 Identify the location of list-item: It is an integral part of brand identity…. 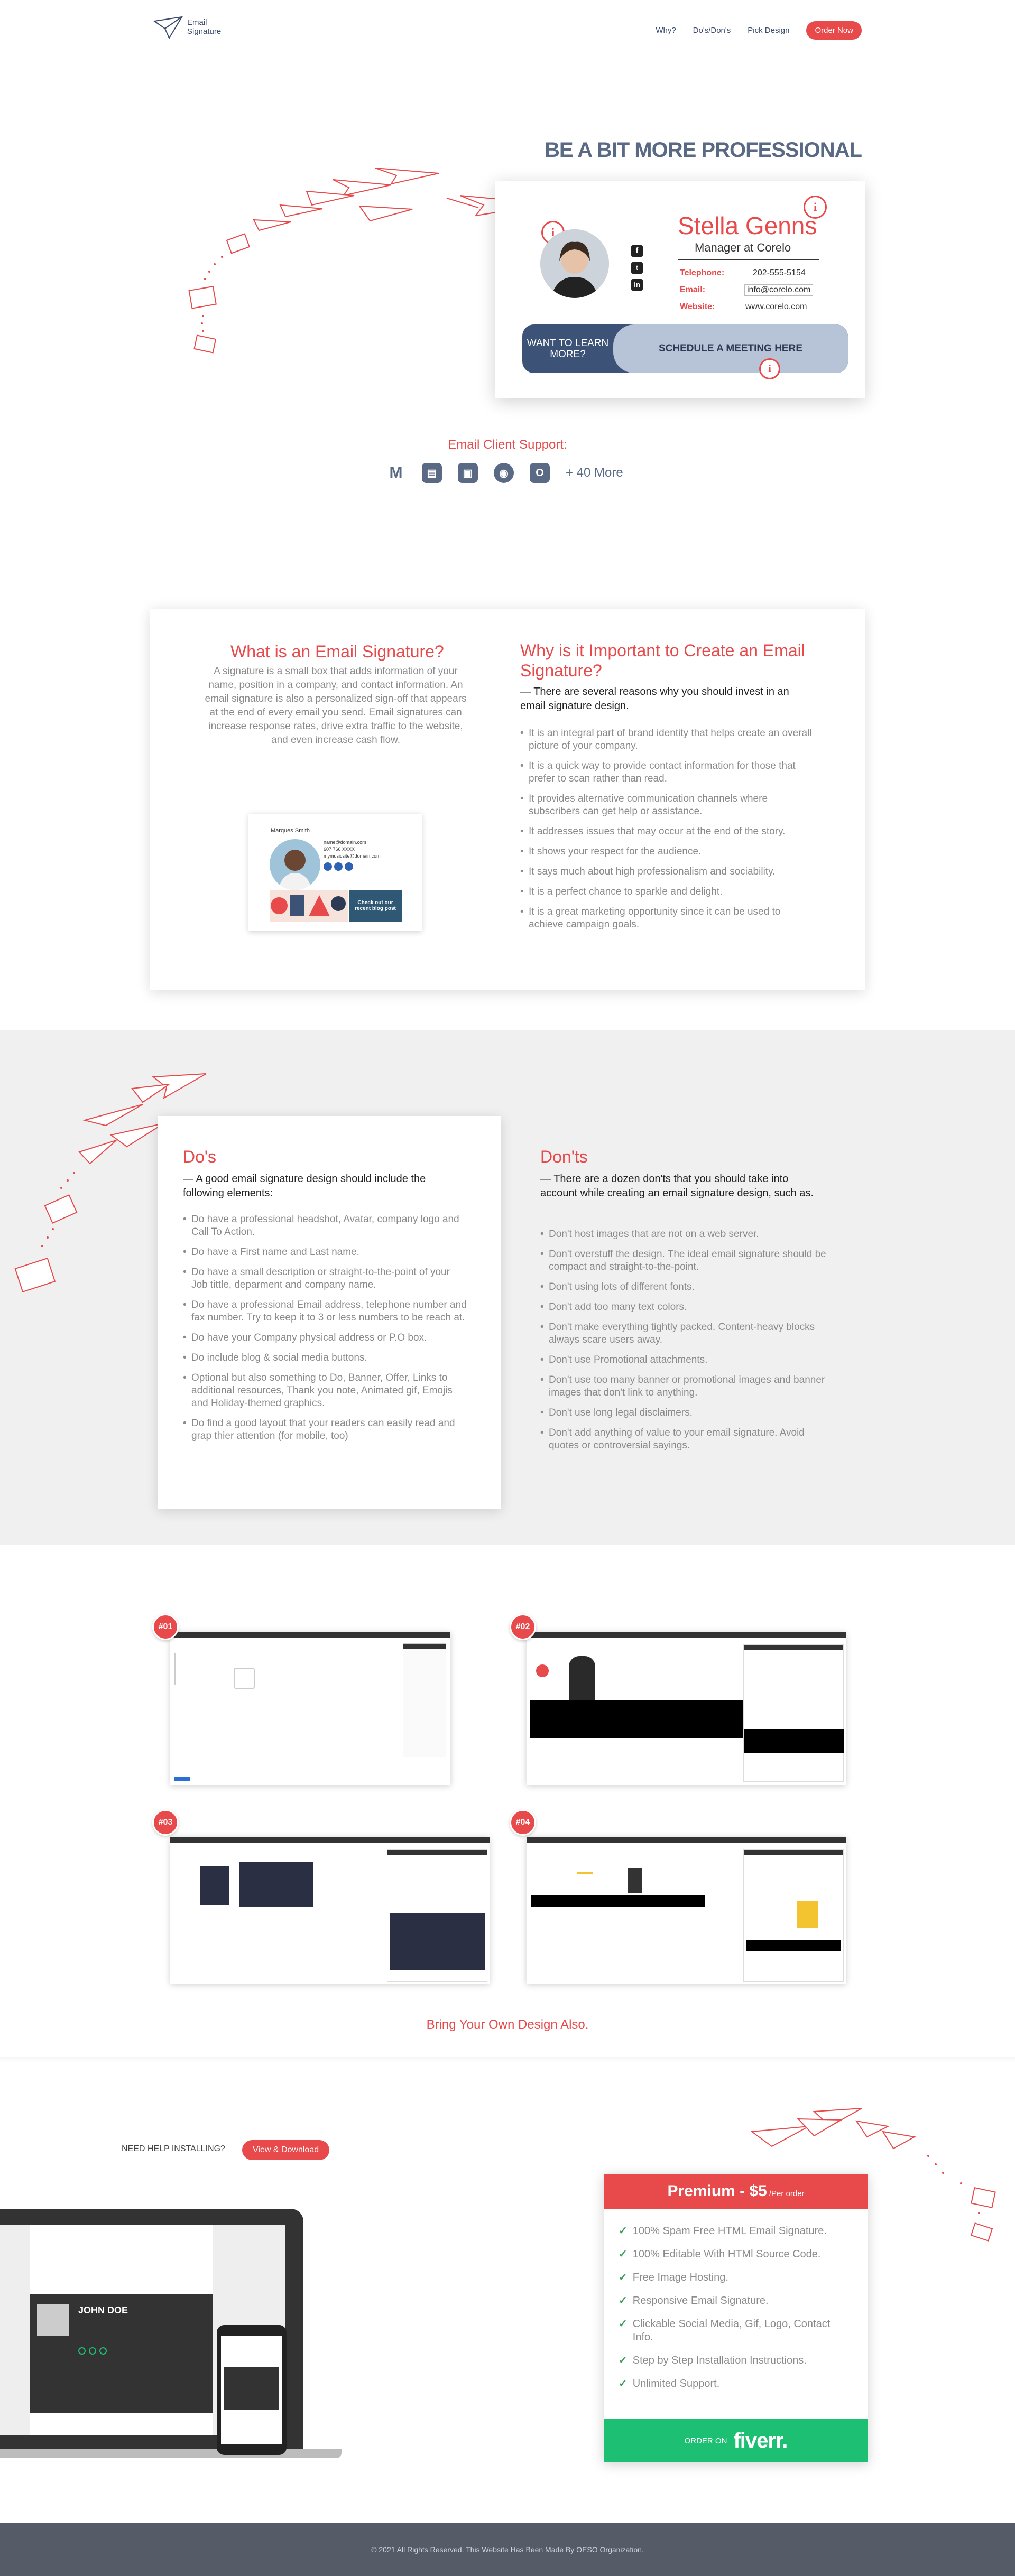
(668, 739).